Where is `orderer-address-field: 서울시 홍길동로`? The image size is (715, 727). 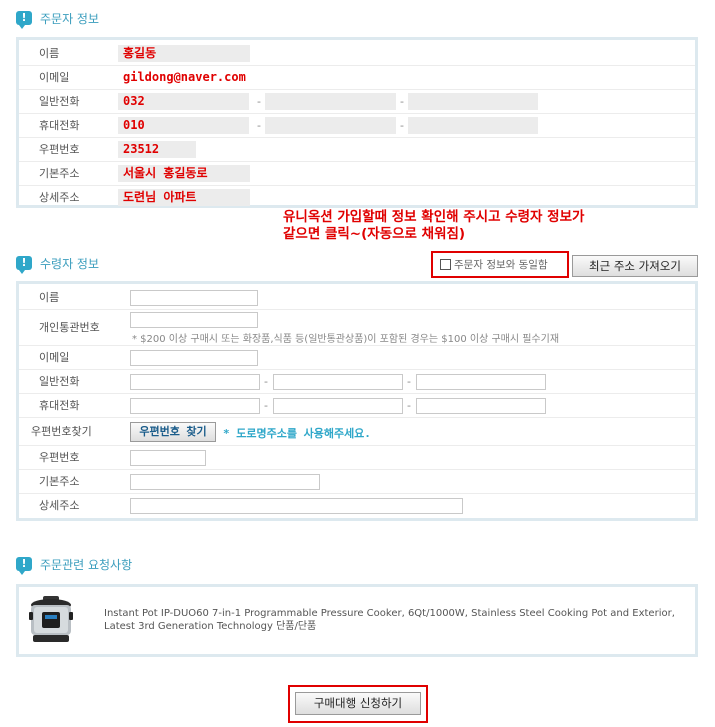 orderer-address-field: 서울시 홍길동로 is located at coordinates (184, 173).